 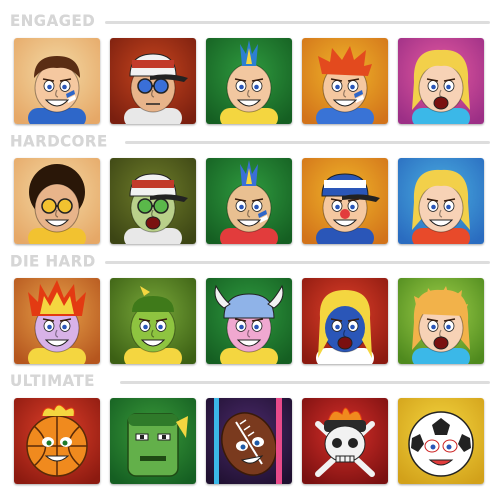 What do you see at coordinates (57, 321) in the screenshot?
I see `fan-flaming-hair-icon` at bounding box center [57, 321].